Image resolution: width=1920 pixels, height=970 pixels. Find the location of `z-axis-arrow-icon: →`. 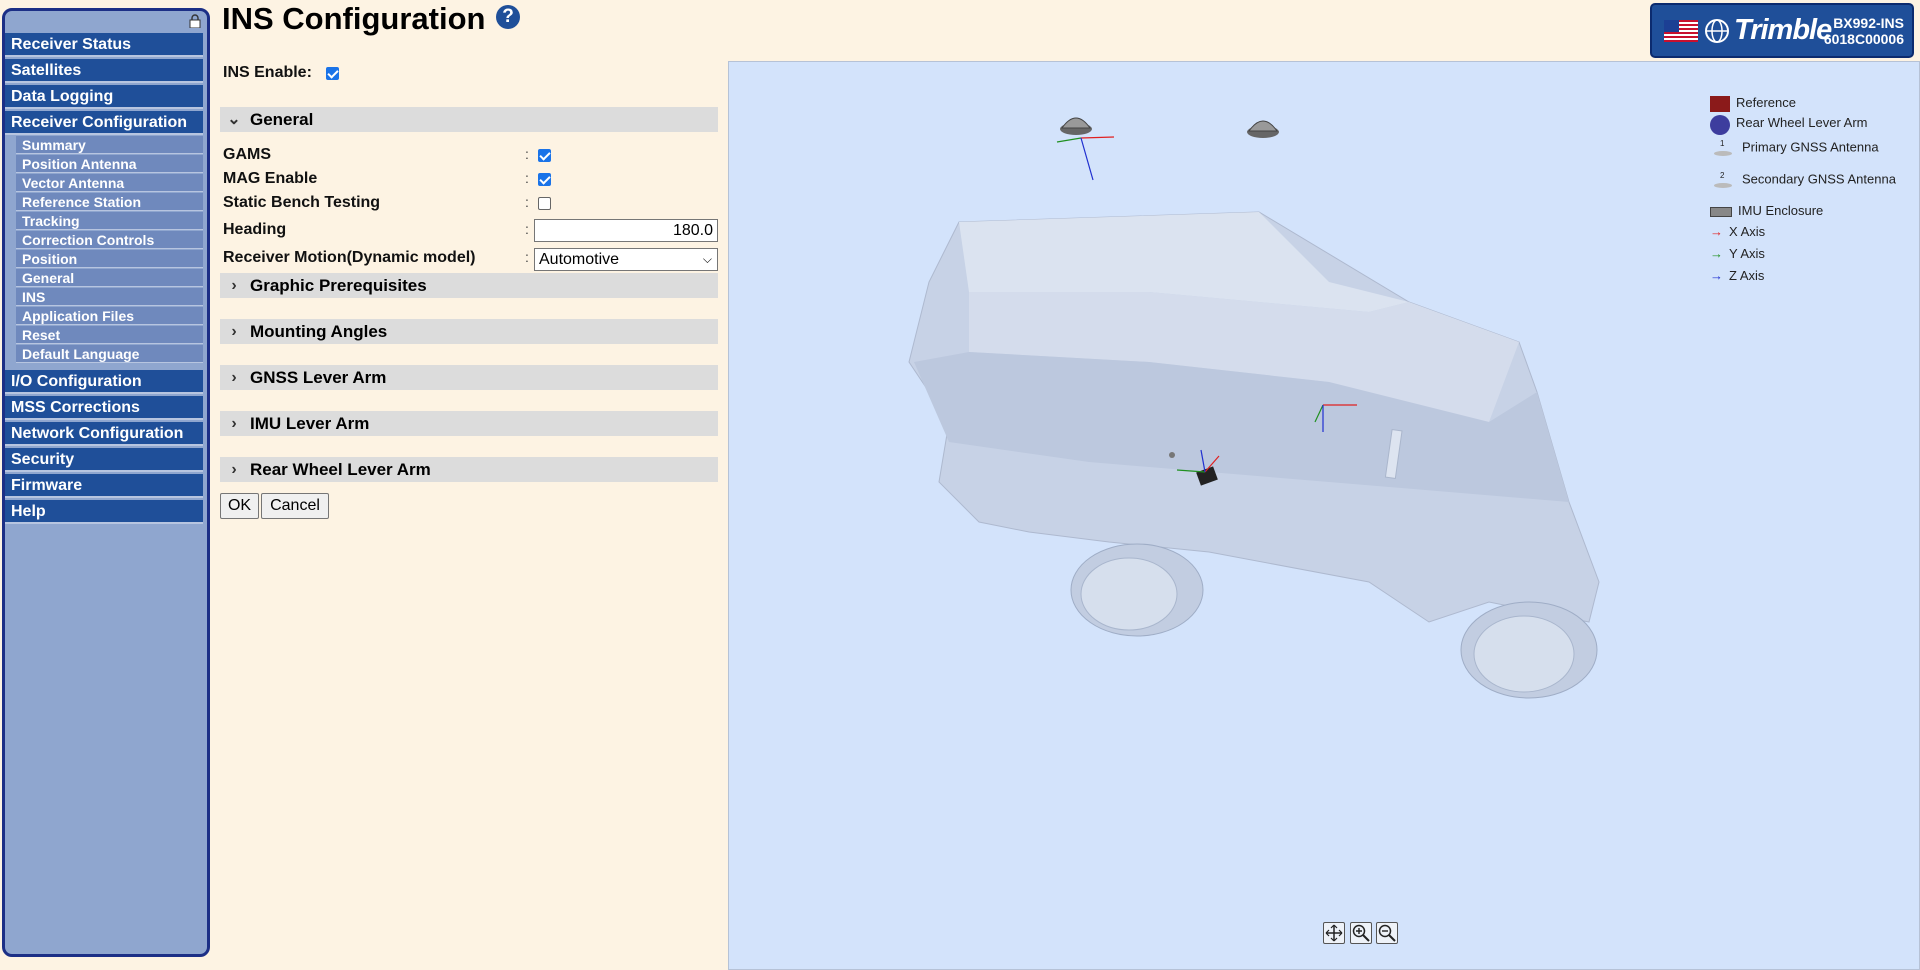

z-axis-arrow-icon: → is located at coordinates (1716, 275).